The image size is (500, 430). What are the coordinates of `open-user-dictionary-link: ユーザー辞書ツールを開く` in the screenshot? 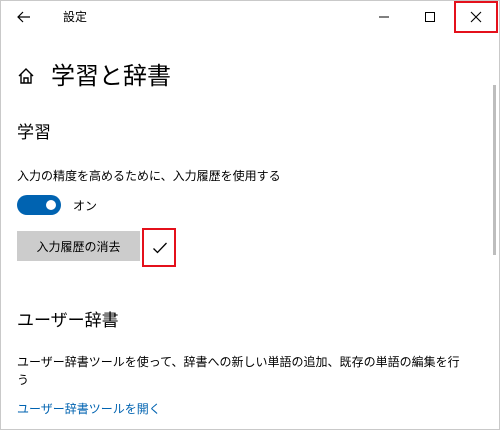 It's located at (89, 409).